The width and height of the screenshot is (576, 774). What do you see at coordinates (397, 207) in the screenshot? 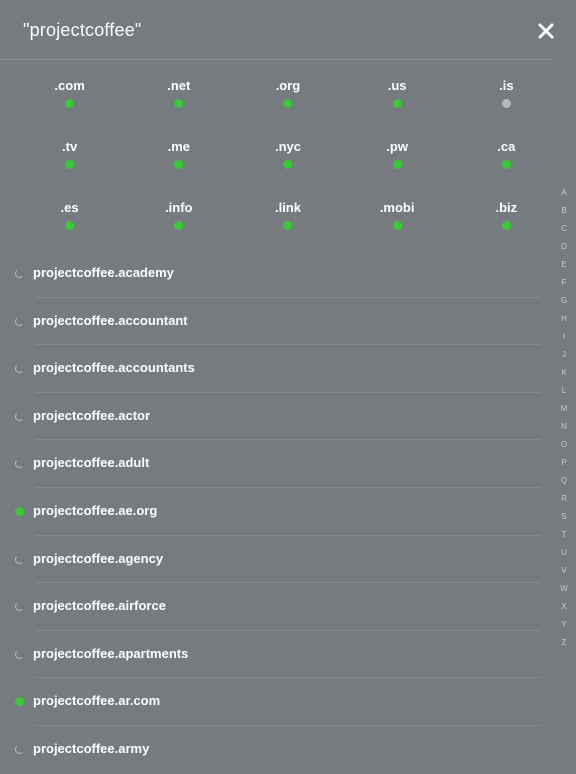
I see `tld-label: .mobi` at bounding box center [397, 207].